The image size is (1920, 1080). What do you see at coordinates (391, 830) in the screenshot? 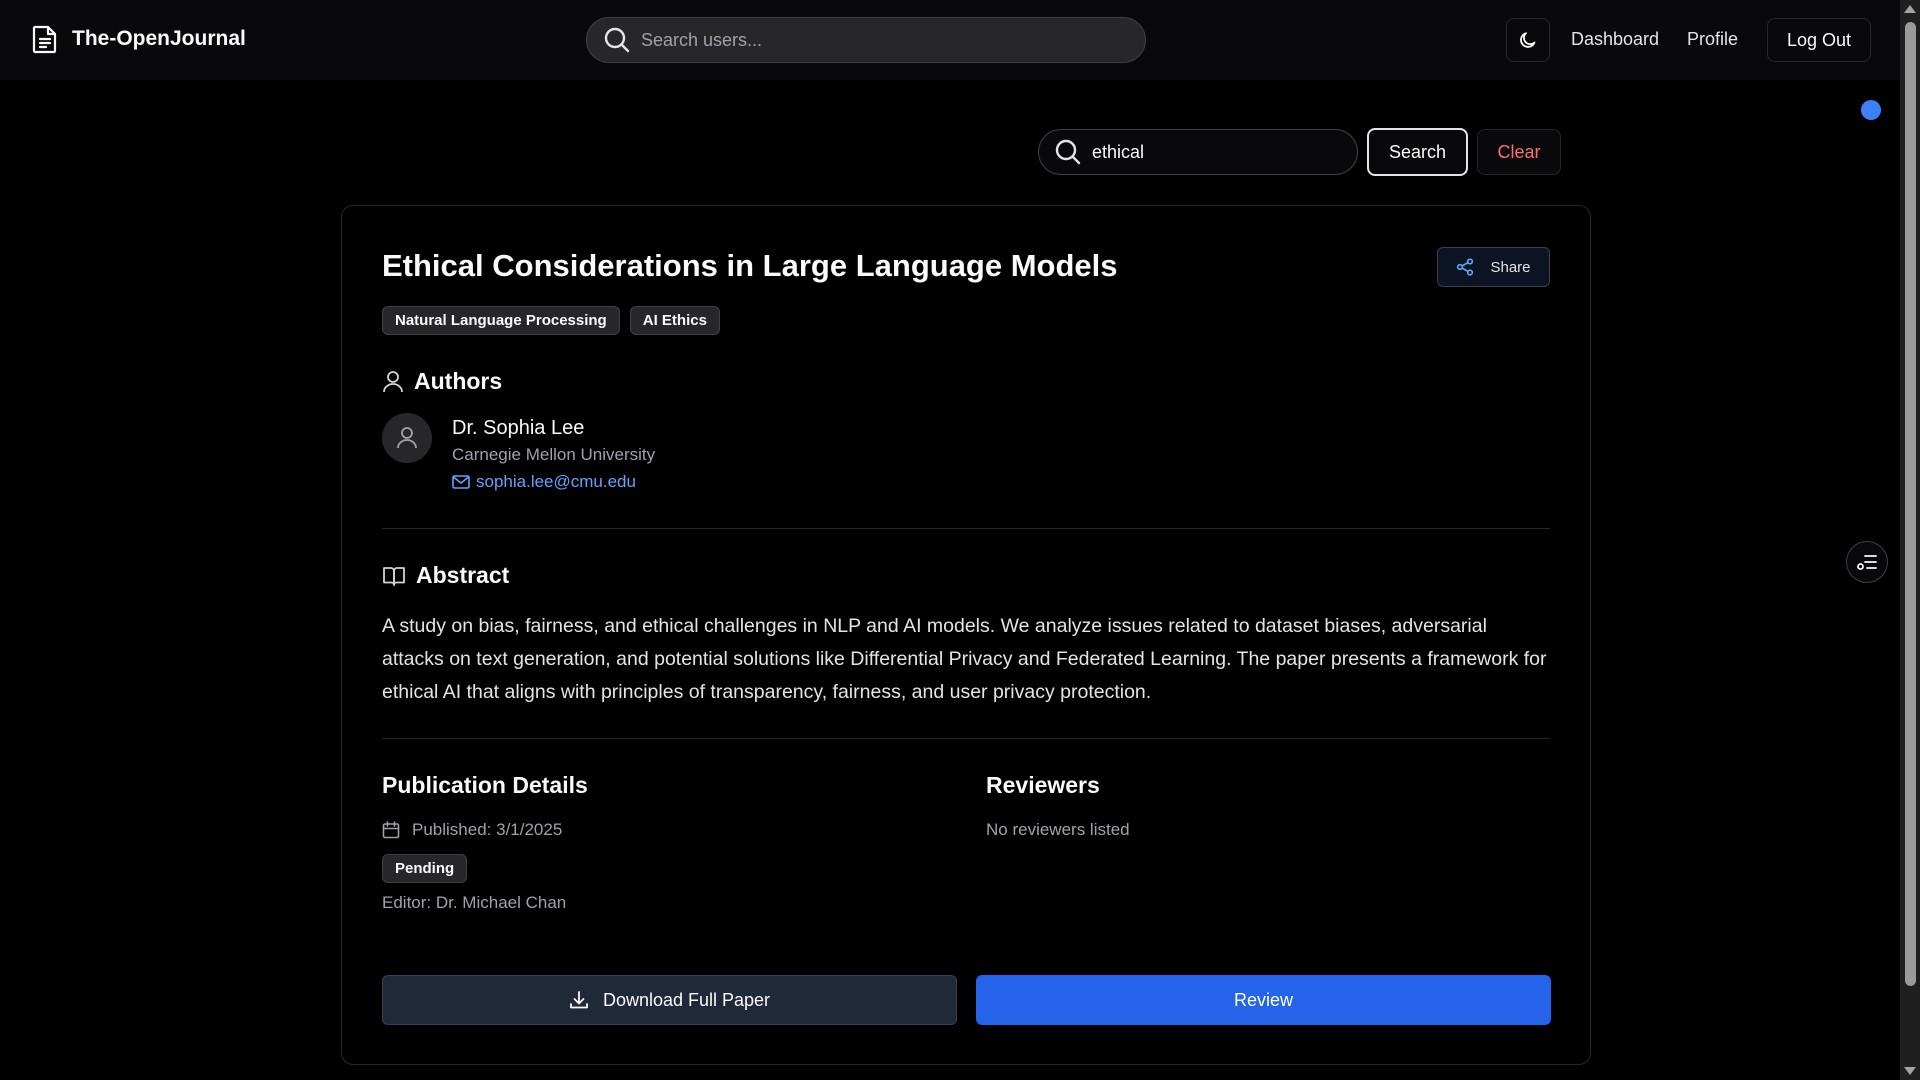
I see `calendar-icon` at bounding box center [391, 830].